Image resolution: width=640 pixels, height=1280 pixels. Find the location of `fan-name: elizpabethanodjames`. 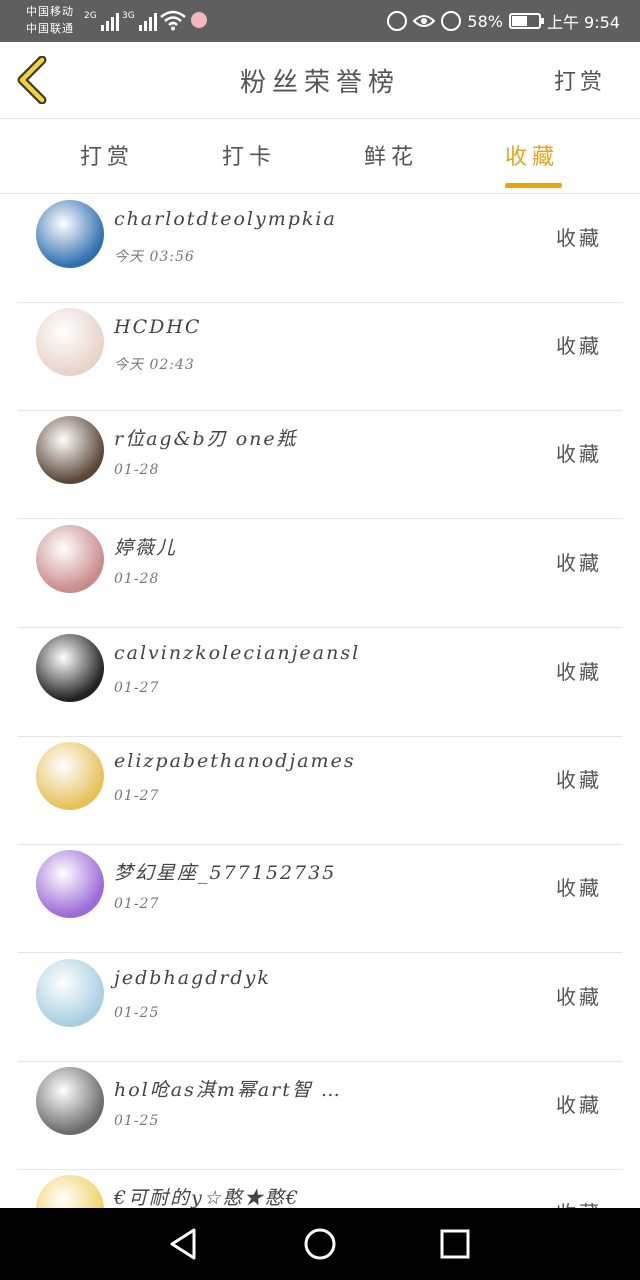

fan-name: elizpabethanodjames is located at coordinates (235, 761).